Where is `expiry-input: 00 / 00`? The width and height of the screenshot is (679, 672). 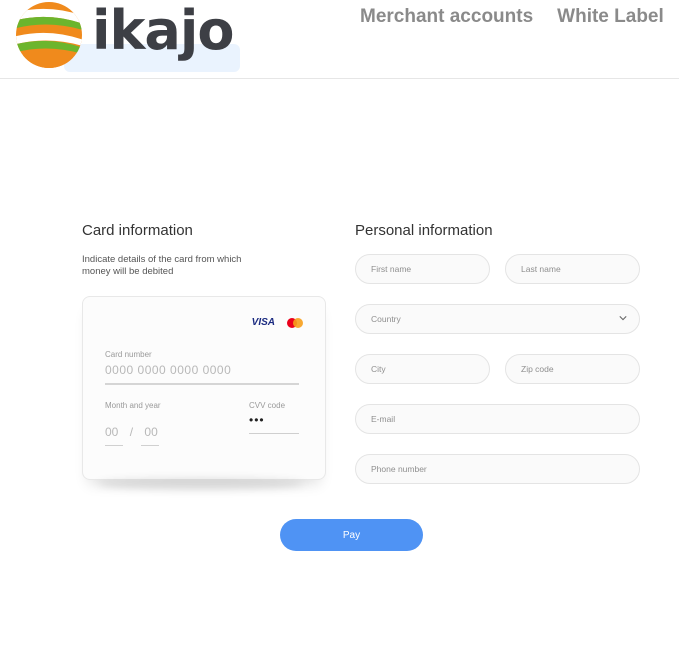
expiry-input: 00 / 00 is located at coordinates (132, 435).